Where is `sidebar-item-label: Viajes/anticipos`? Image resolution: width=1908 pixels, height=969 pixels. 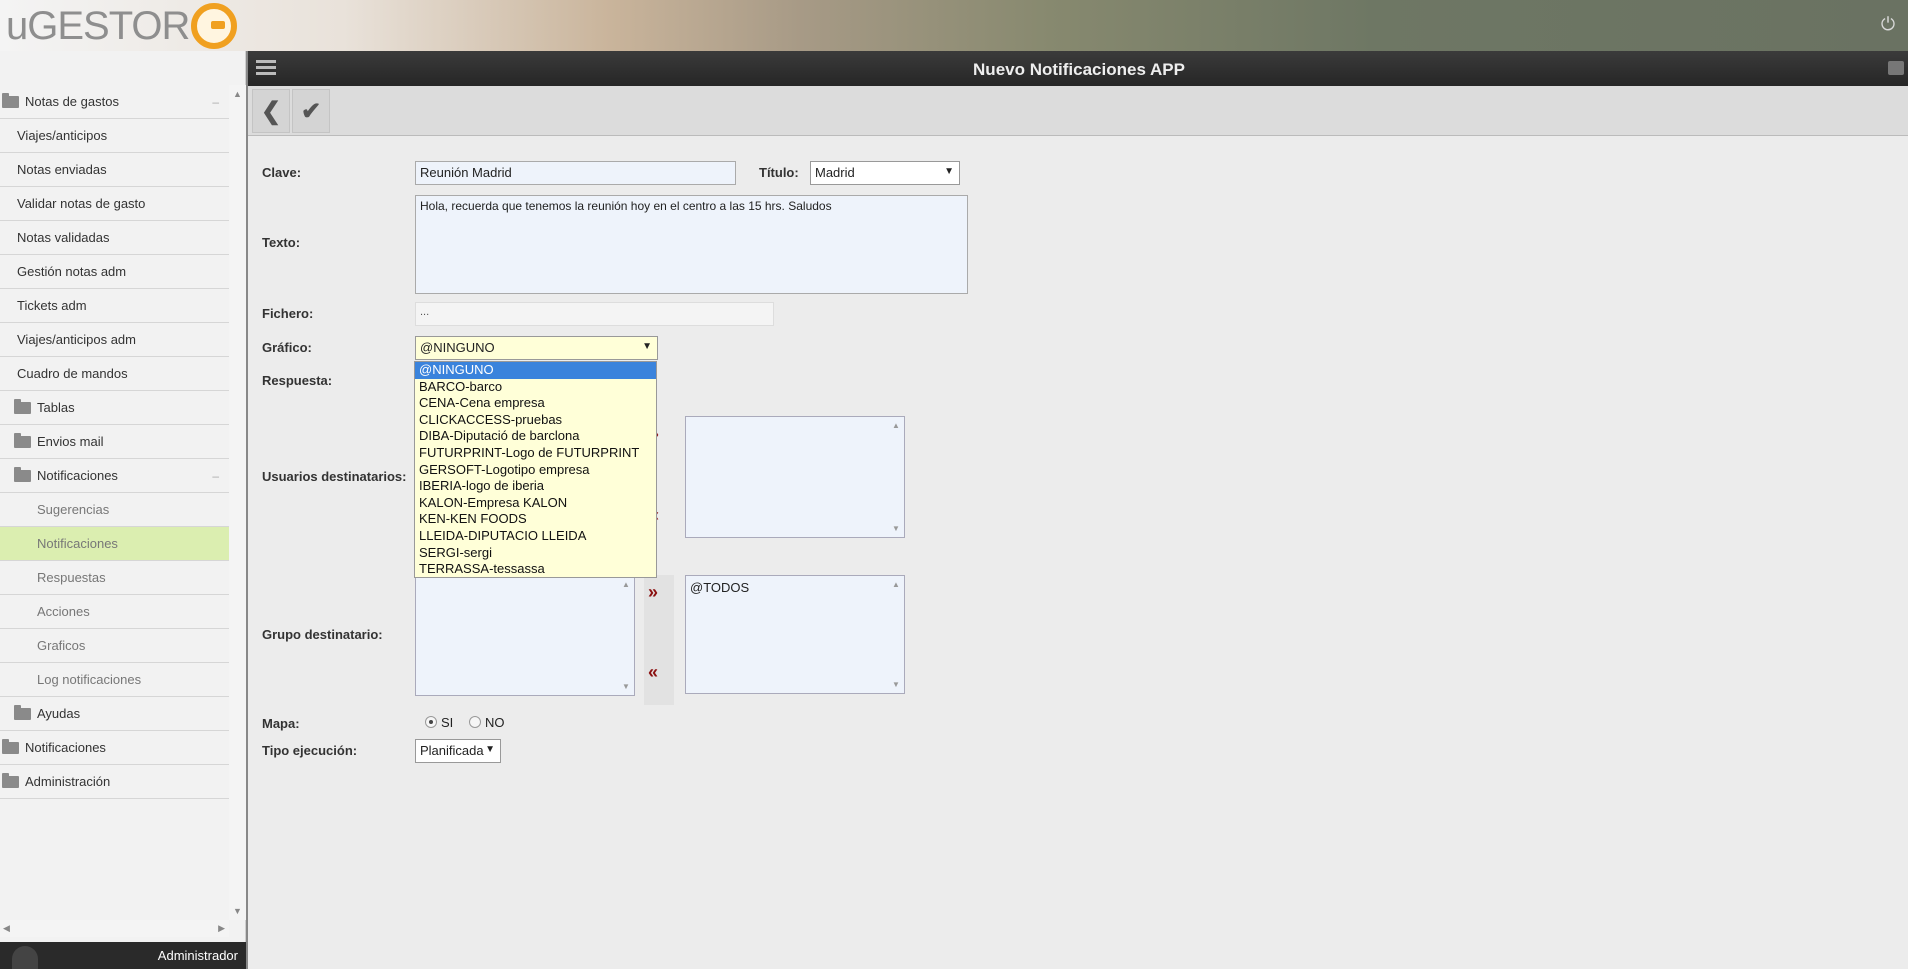
sidebar-item-label: Viajes/anticipos is located at coordinates (62, 135).